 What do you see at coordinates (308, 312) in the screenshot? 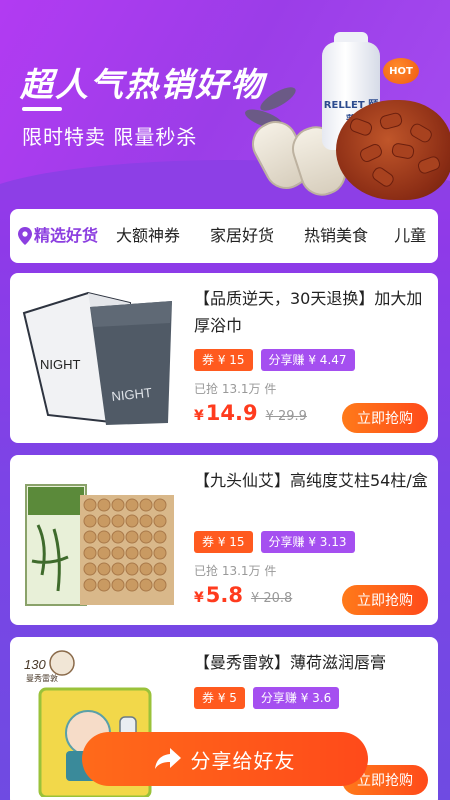
I see `product-title: 【品质逆天，30天退换】加大加厚浴巾` at bounding box center [308, 312].